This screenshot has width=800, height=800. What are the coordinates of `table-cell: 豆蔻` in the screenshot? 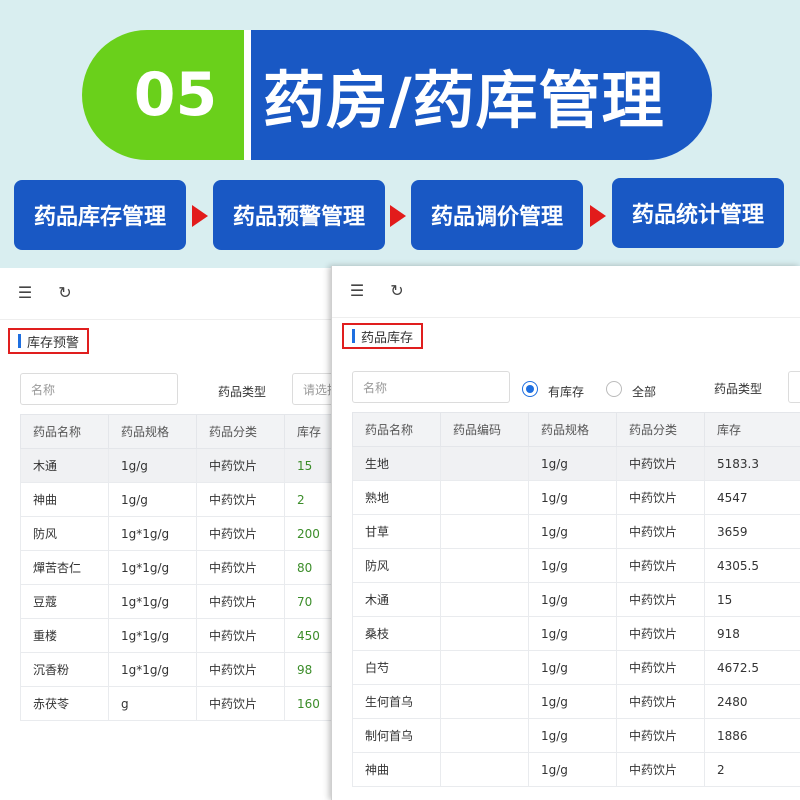 It's located at (64, 601).